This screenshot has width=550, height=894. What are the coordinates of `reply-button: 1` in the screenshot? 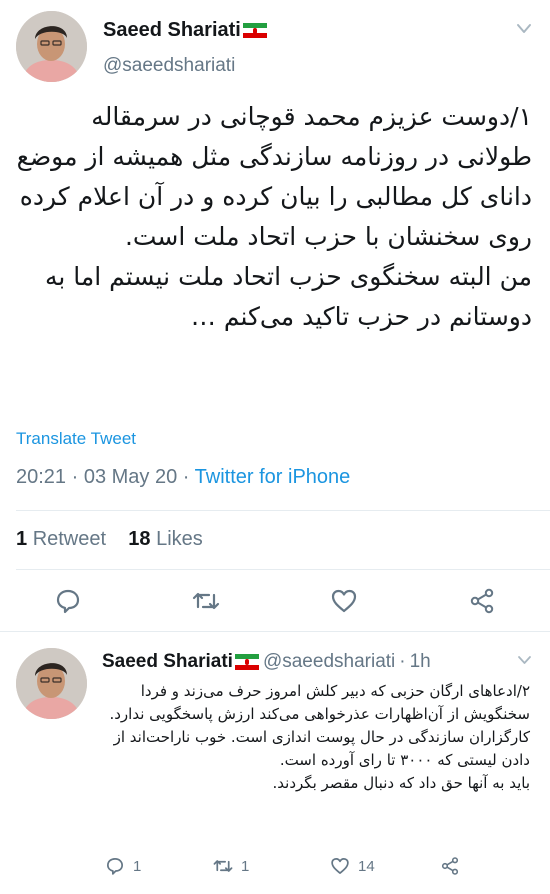 It's located at (123, 866).